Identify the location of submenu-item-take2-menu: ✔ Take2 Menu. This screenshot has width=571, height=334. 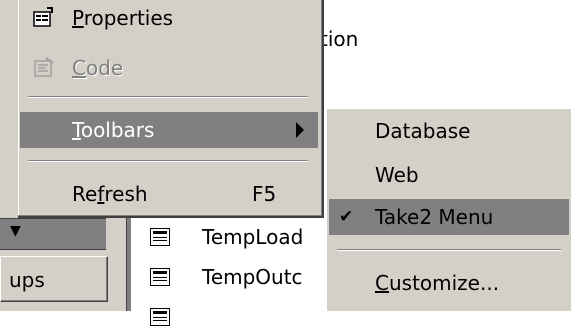
(449, 217).